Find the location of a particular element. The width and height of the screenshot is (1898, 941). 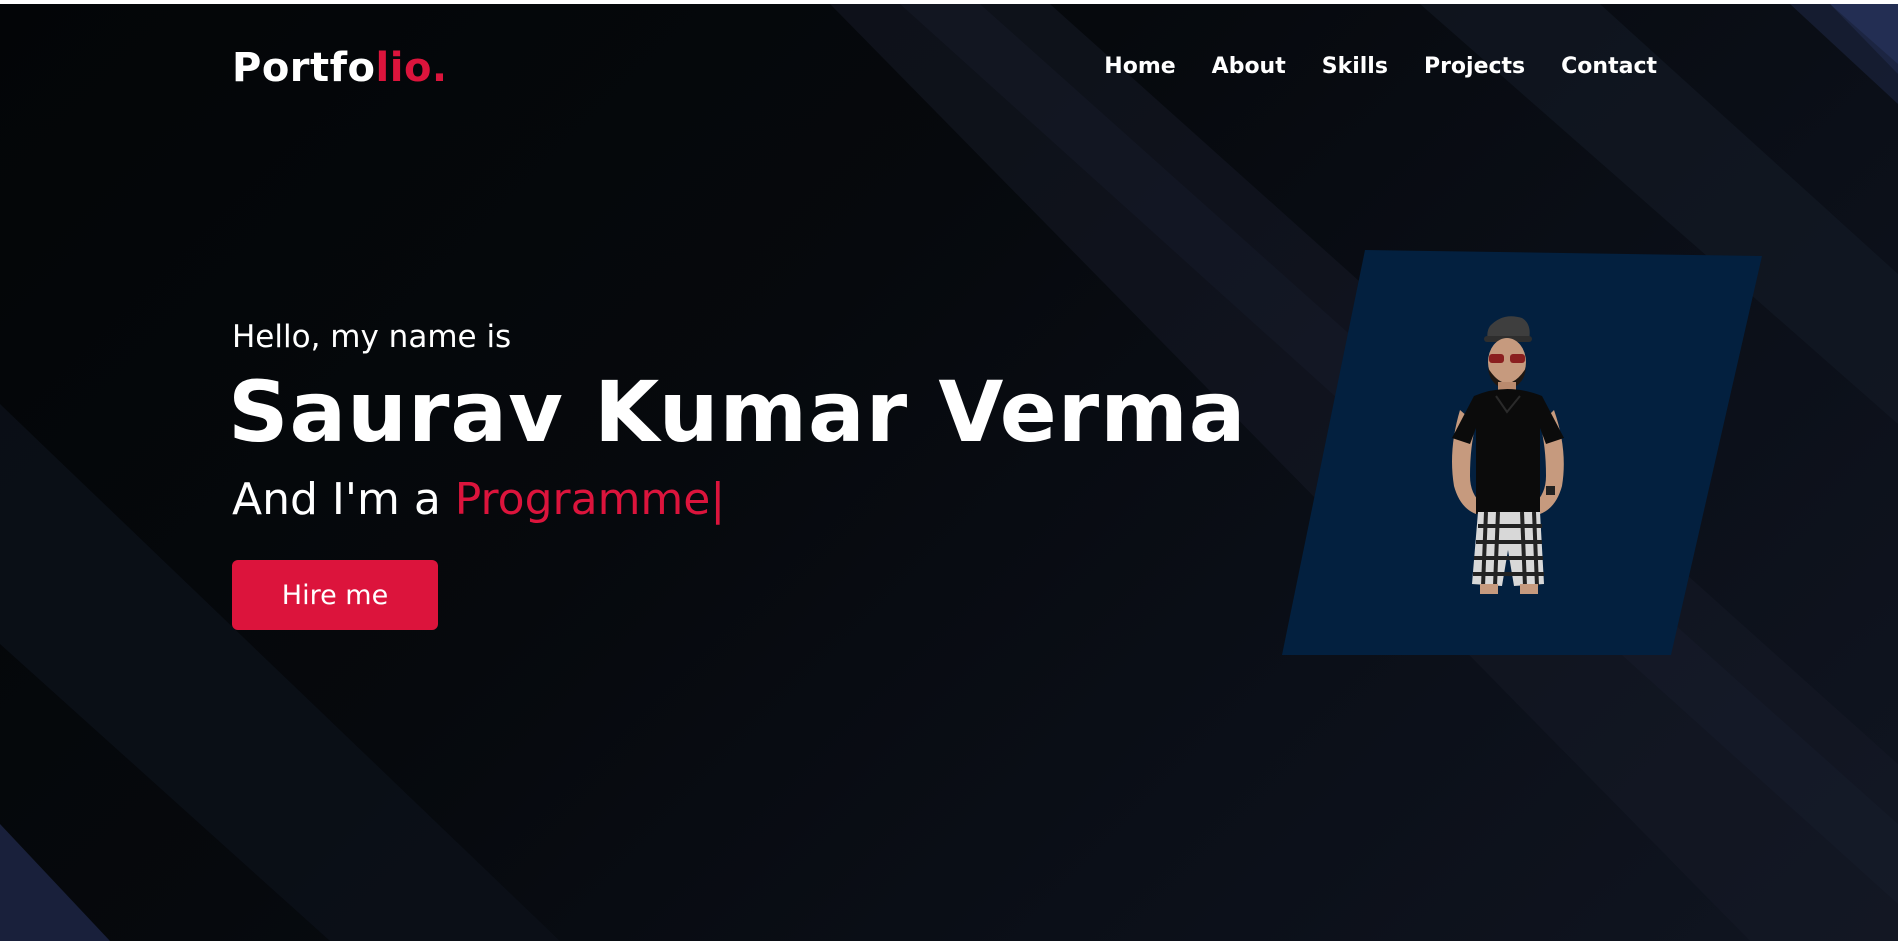

nav-item-contact: Contact is located at coordinates (1609, 67).